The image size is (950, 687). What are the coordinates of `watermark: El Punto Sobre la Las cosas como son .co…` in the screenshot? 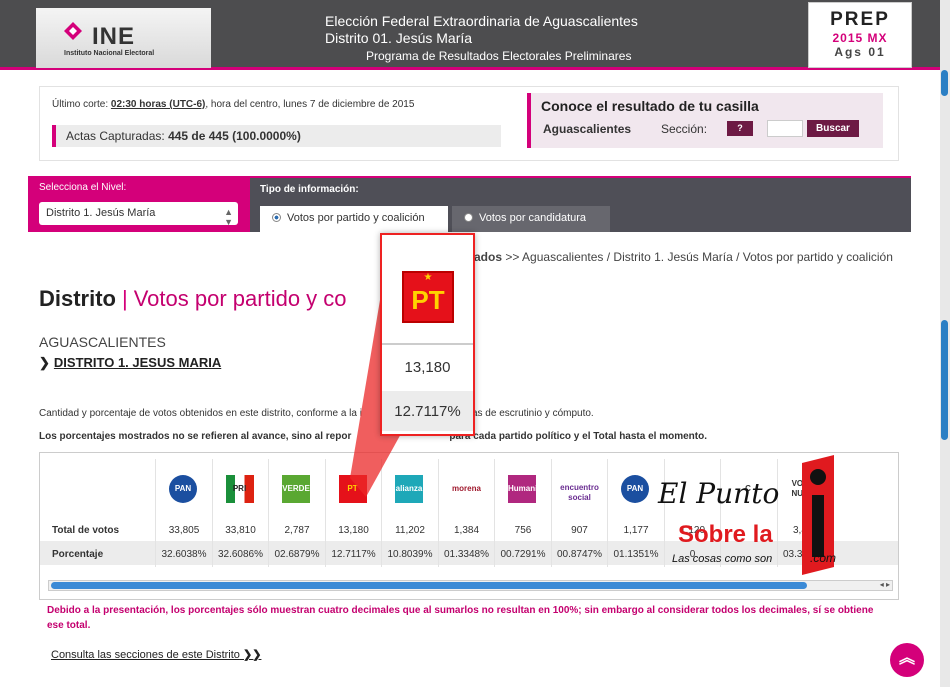 It's located at (750, 517).